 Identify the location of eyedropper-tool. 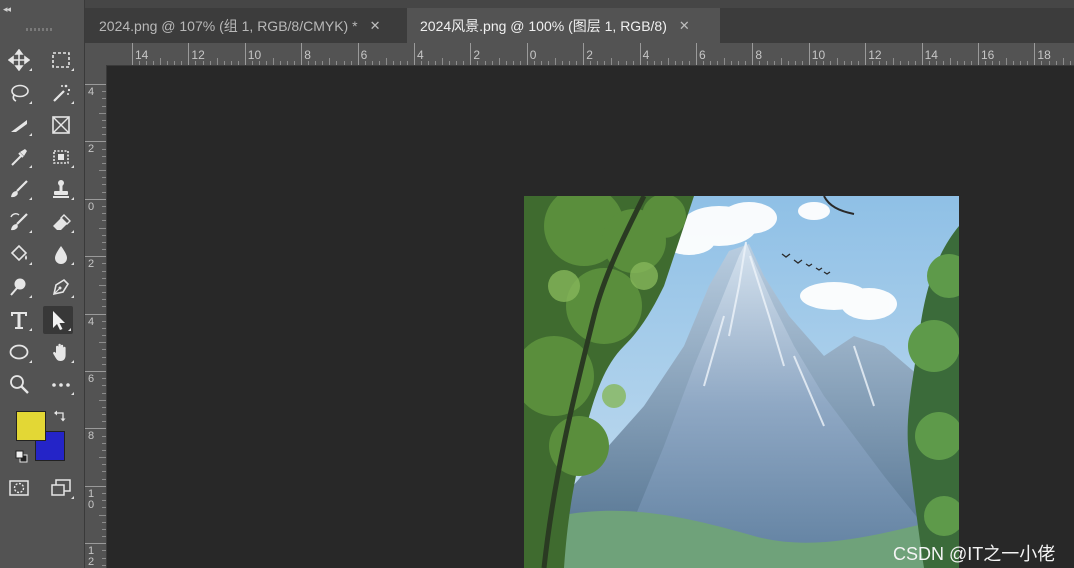
(19, 157).